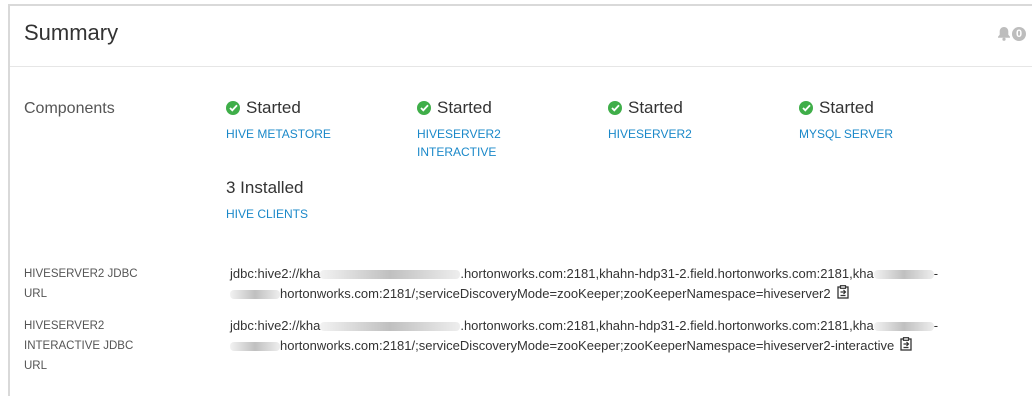  What do you see at coordinates (81, 274) in the screenshot?
I see `label-line: HIVESERVER2 JDBC` at bounding box center [81, 274].